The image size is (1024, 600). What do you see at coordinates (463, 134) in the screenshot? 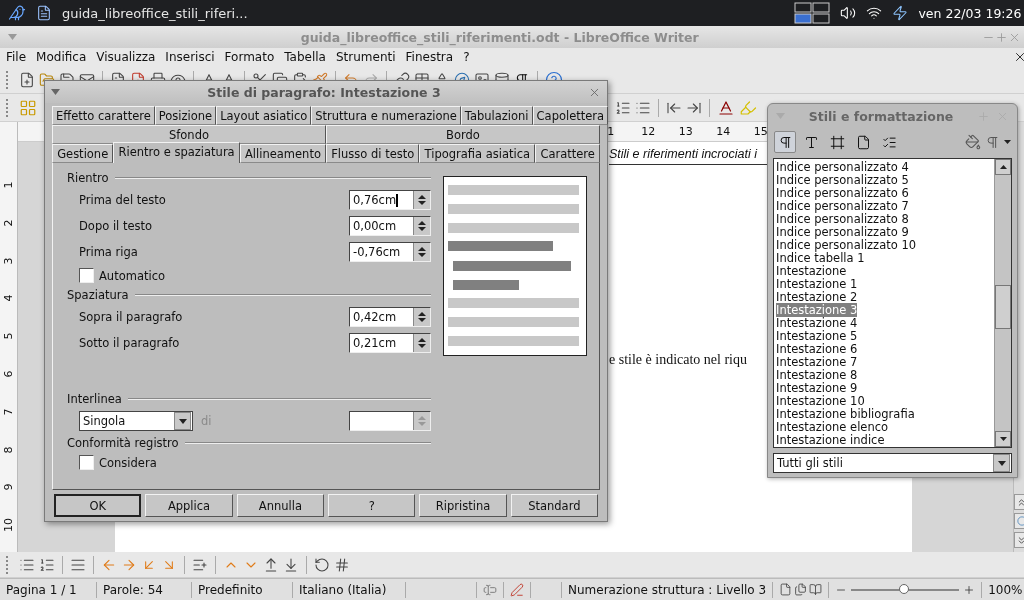
I see `tab: Bordo` at bounding box center [463, 134].